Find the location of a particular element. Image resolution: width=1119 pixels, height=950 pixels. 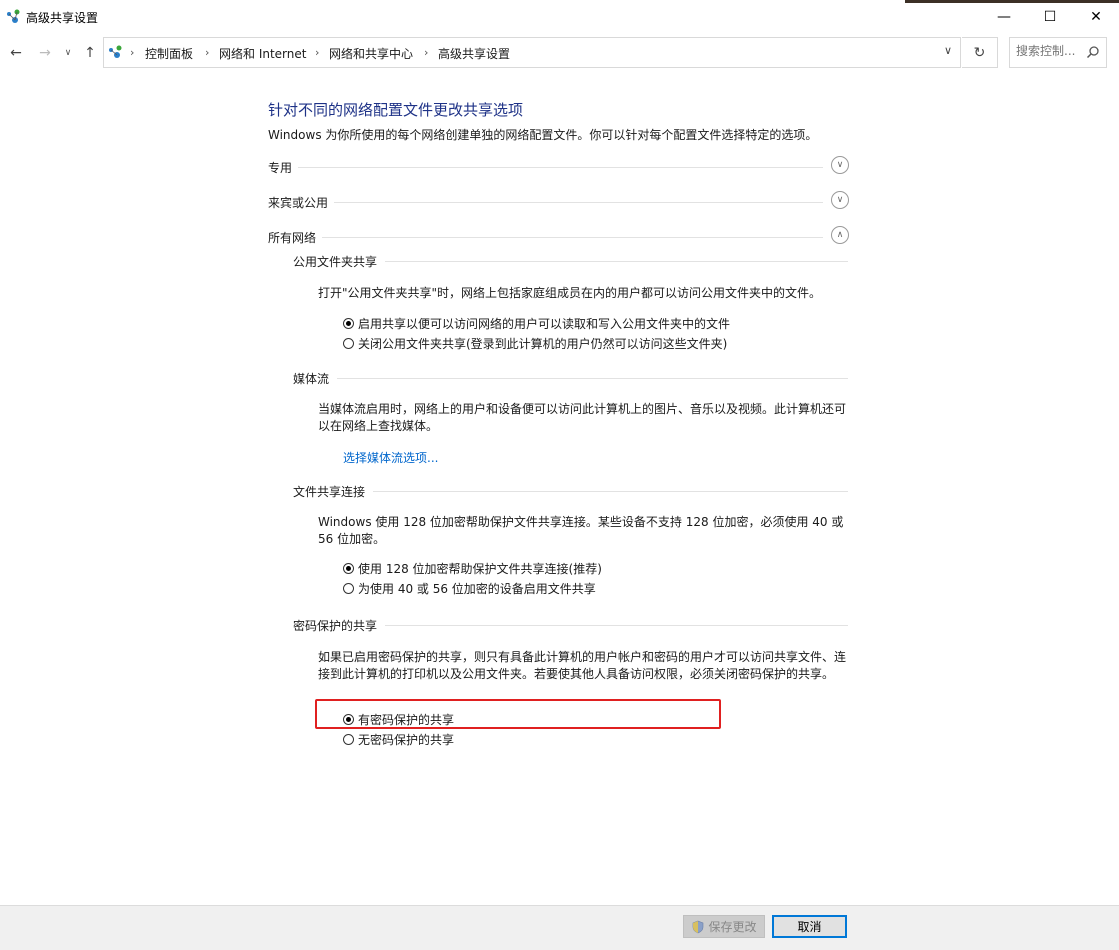

radio-label: 启用共享以便可以访问网络的用户可以读取和写入公用文件夹中的文件 is located at coordinates (544, 323).